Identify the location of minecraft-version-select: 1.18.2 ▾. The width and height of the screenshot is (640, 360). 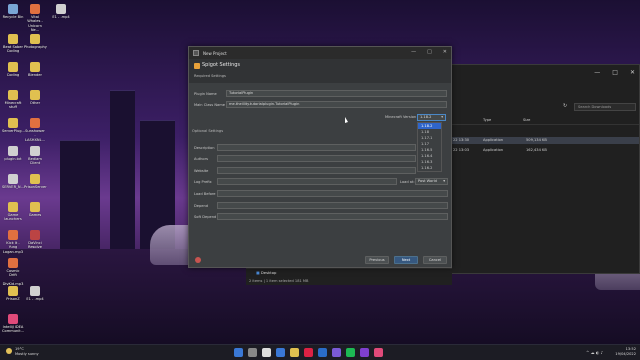
(431, 117).